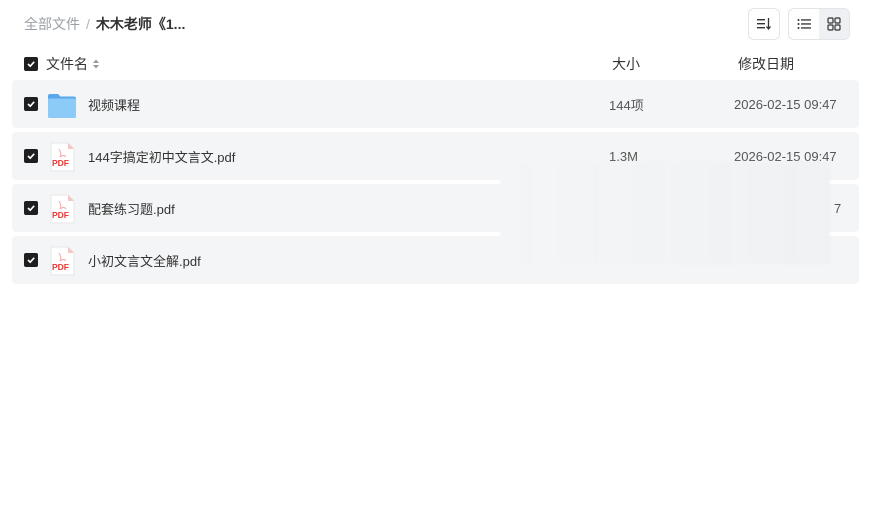 This screenshot has height=514, width=874. I want to click on file-size: 144项, so click(626, 105).